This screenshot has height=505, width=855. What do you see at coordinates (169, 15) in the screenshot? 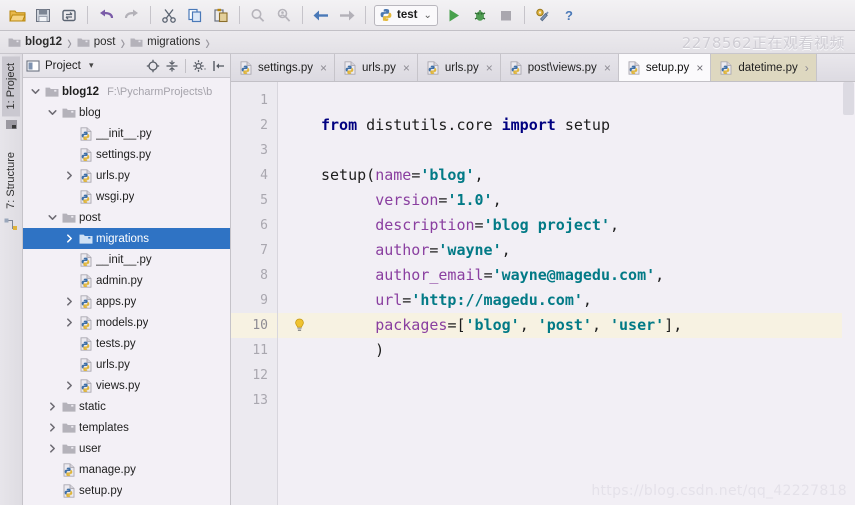
I see `cut-icon` at bounding box center [169, 15].